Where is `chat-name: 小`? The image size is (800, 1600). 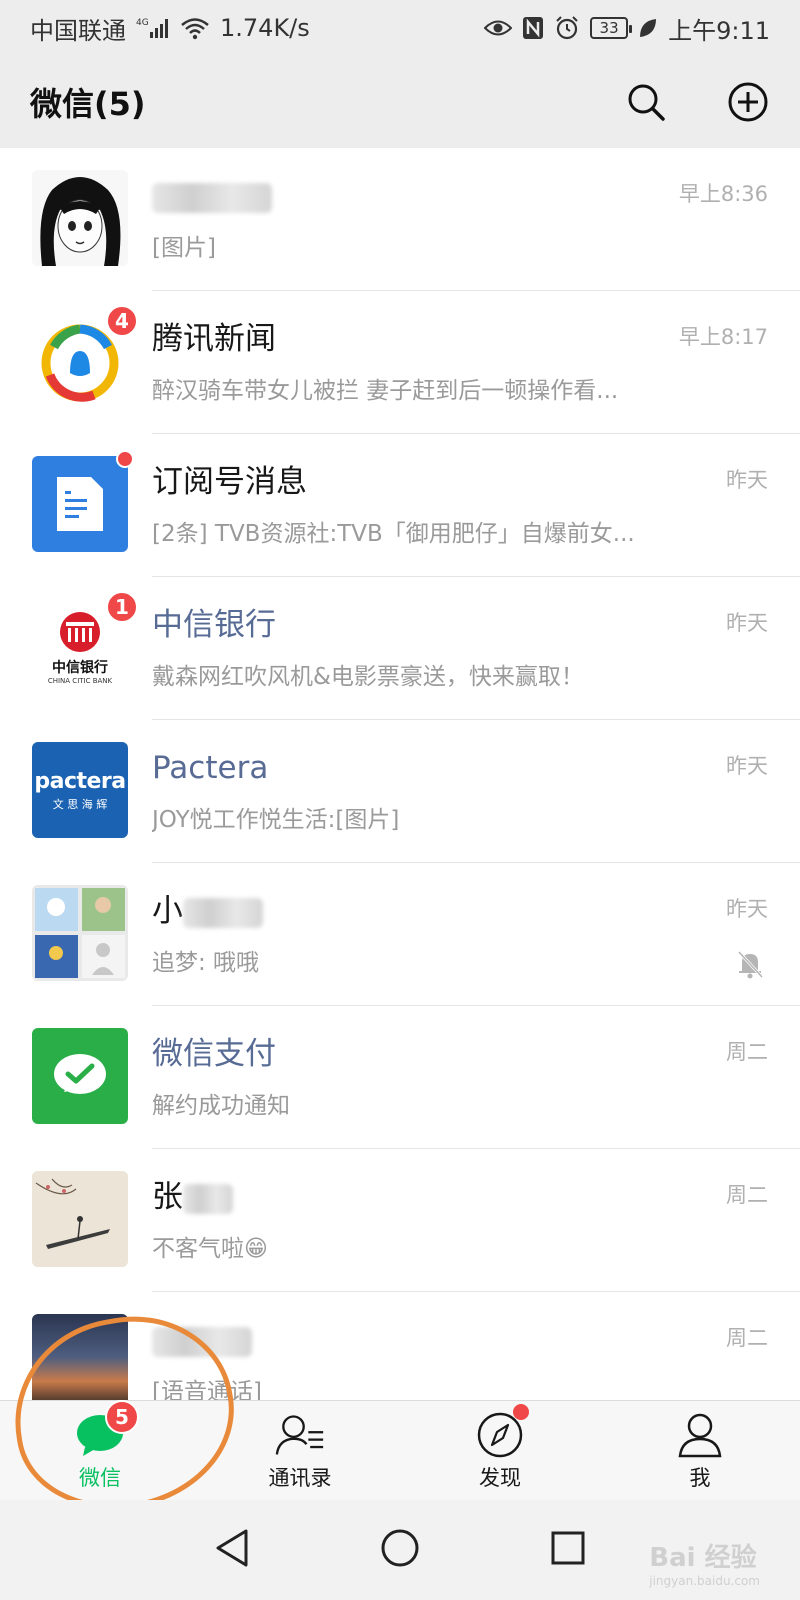
chat-name: 小 is located at coordinates (476, 911).